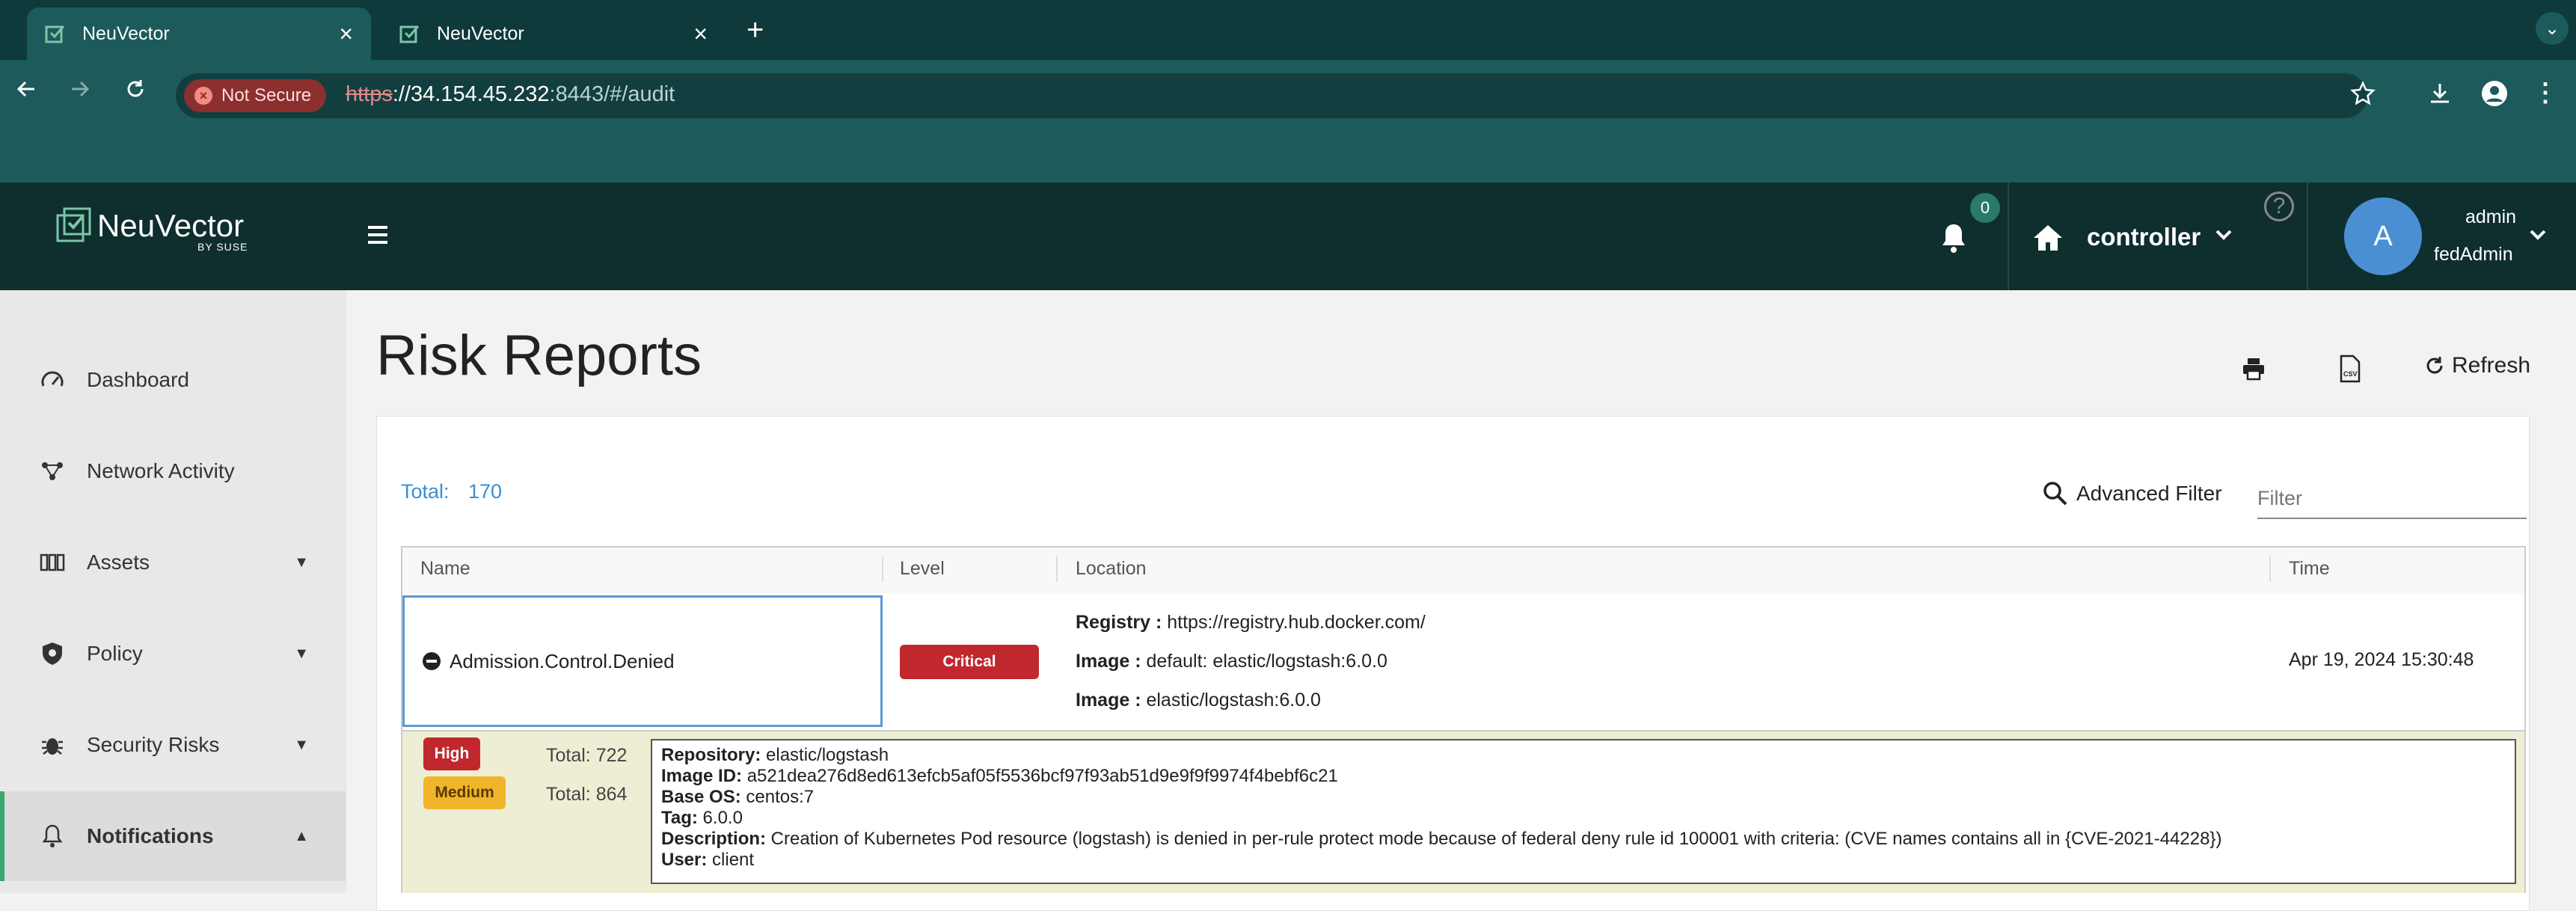  I want to click on browser-tab-2: NeuVector ×, so click(553, 33).